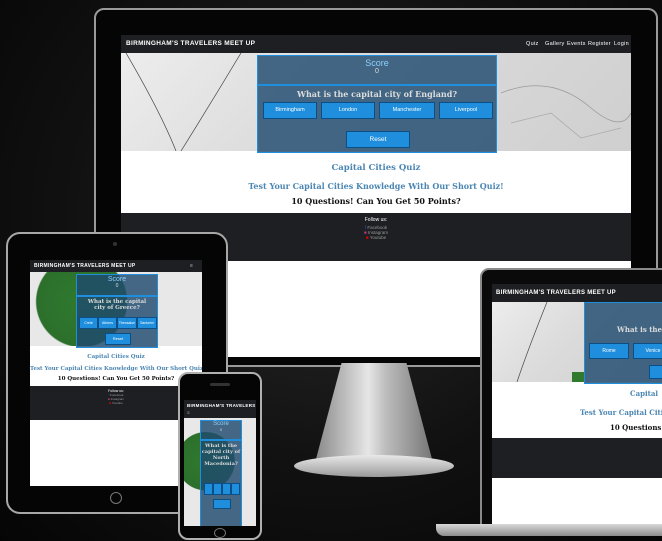 The height and width of the screenshot is (541, 662). Describe the element at coordinates (655, 372) in the screenshot. I see `laptop-reset-button` at that location.